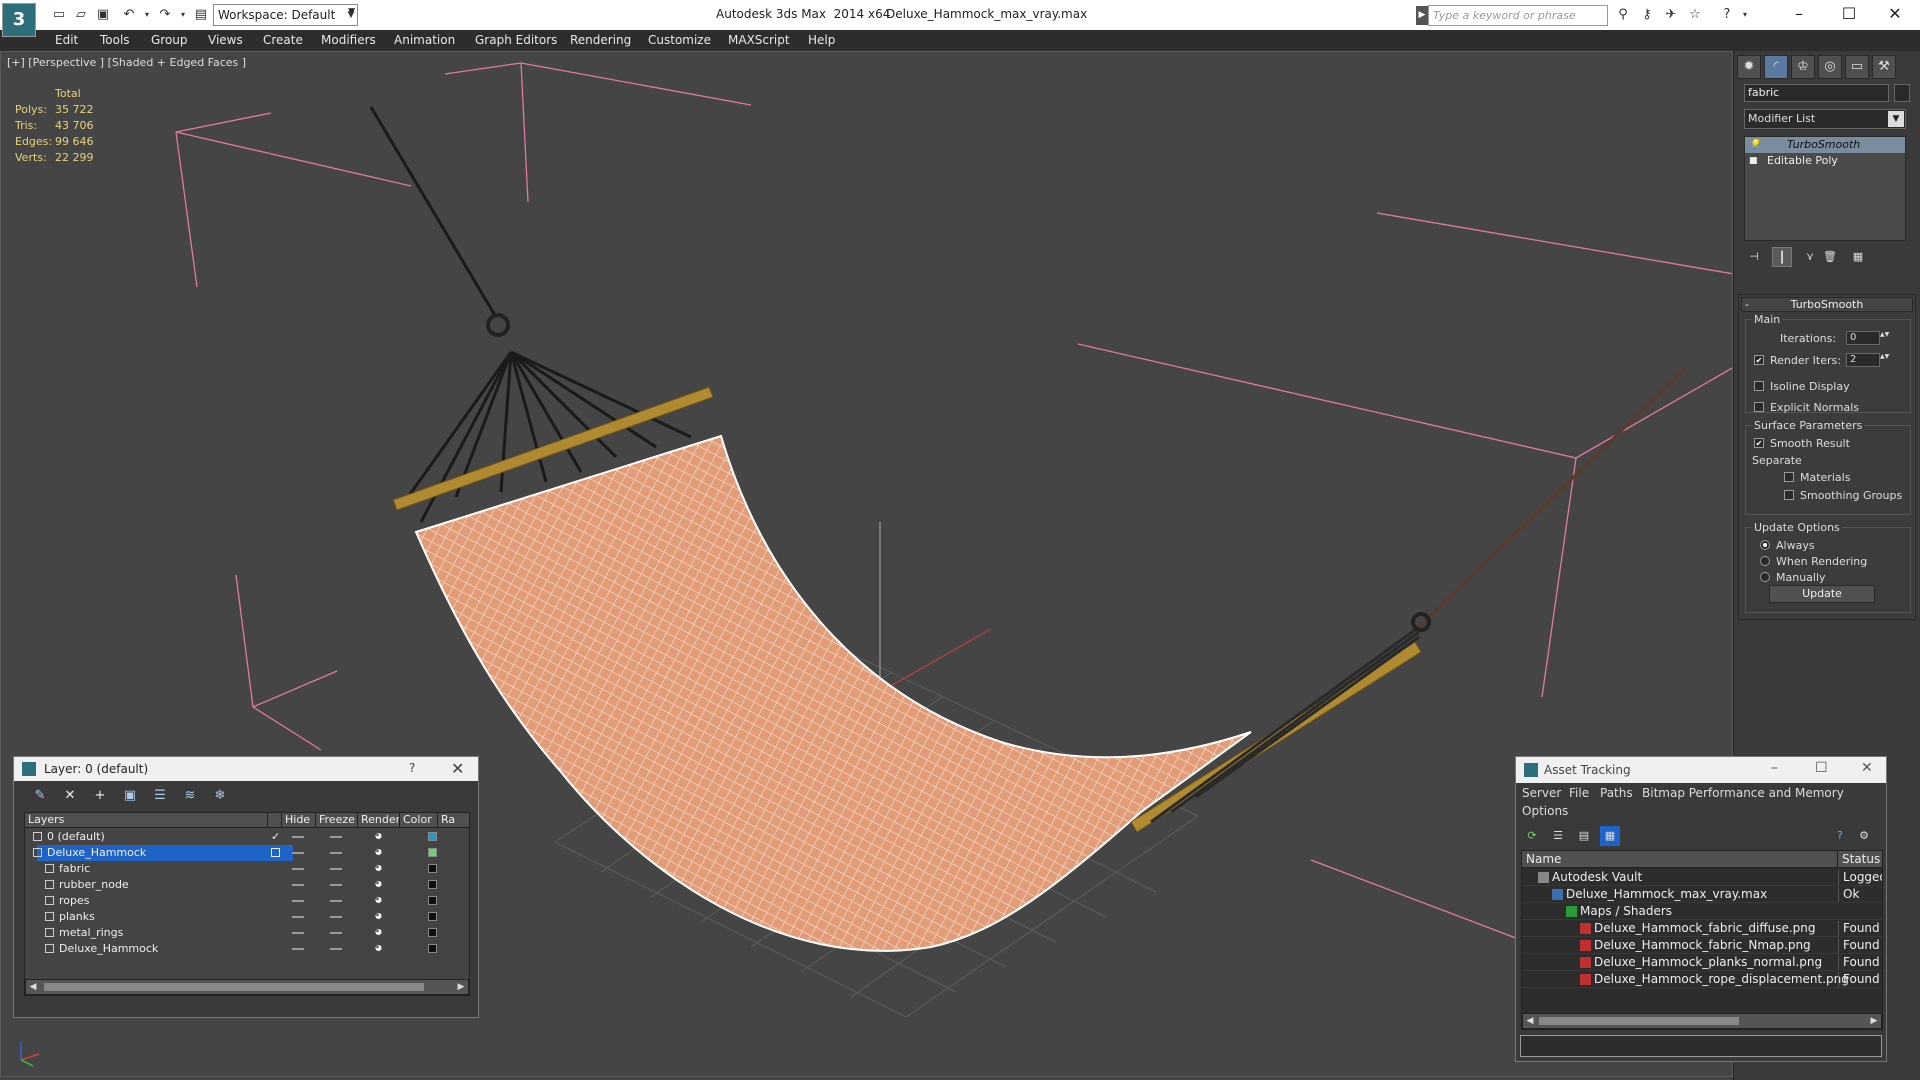 The width and height of the screenshot is (1920, 1080). Describe the element at coordinates (220, 796) in the screenshot. I see `freeze-all-icon: ❄` at that location.